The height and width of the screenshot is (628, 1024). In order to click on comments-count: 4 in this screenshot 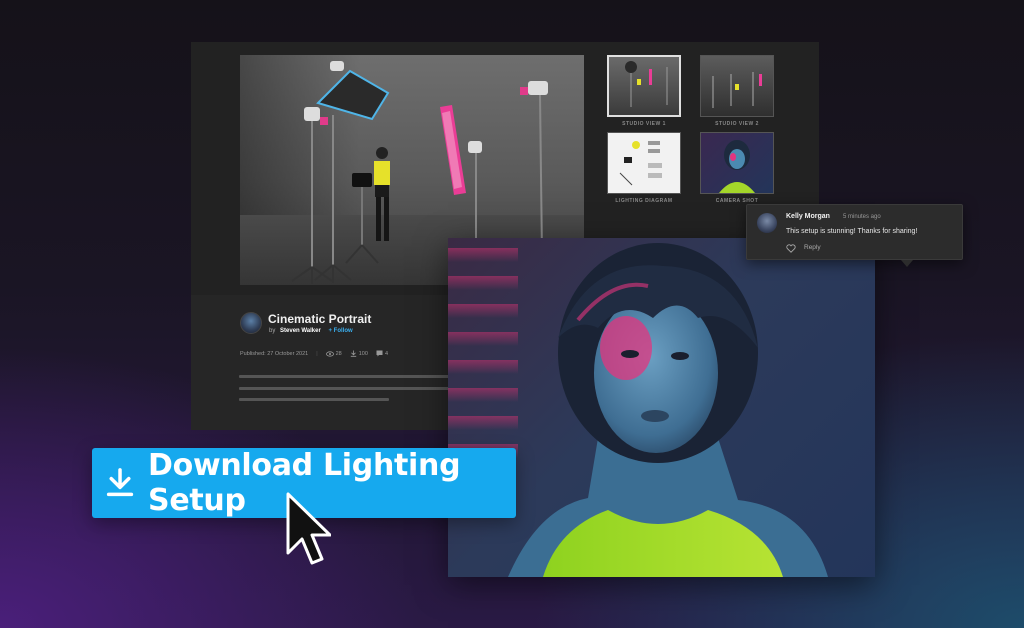, I will do `click(382, 353)`.